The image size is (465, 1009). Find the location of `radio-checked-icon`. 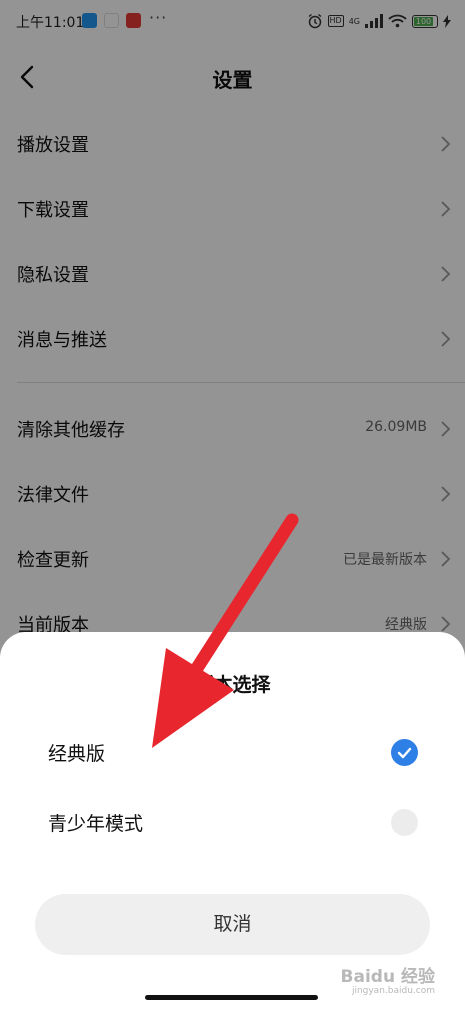

radio-checked-icon is located at coordinates (404, 752).